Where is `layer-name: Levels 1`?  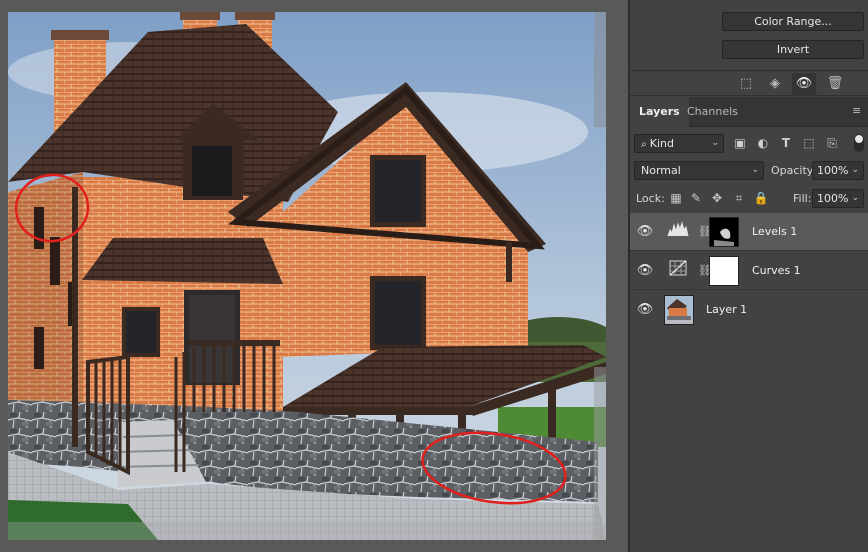 layer-name: Levels 1 is located at coordinates (774, 232).